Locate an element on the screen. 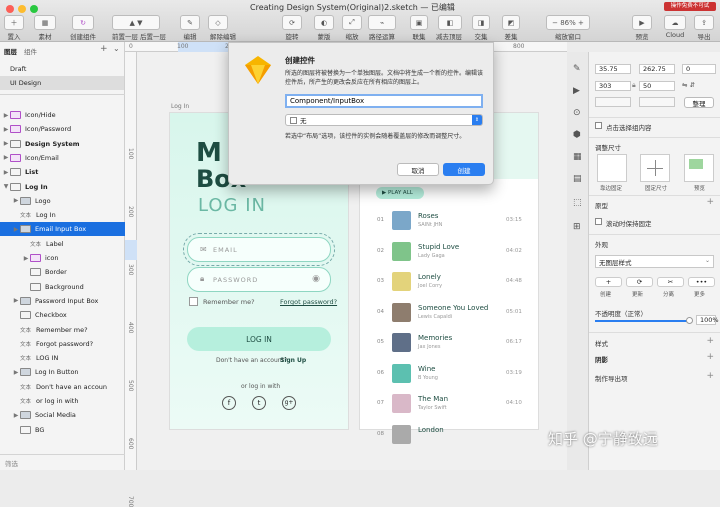 This screenshot has height=507, width=720. create-style-button: + is located at coordinates (608, 282).